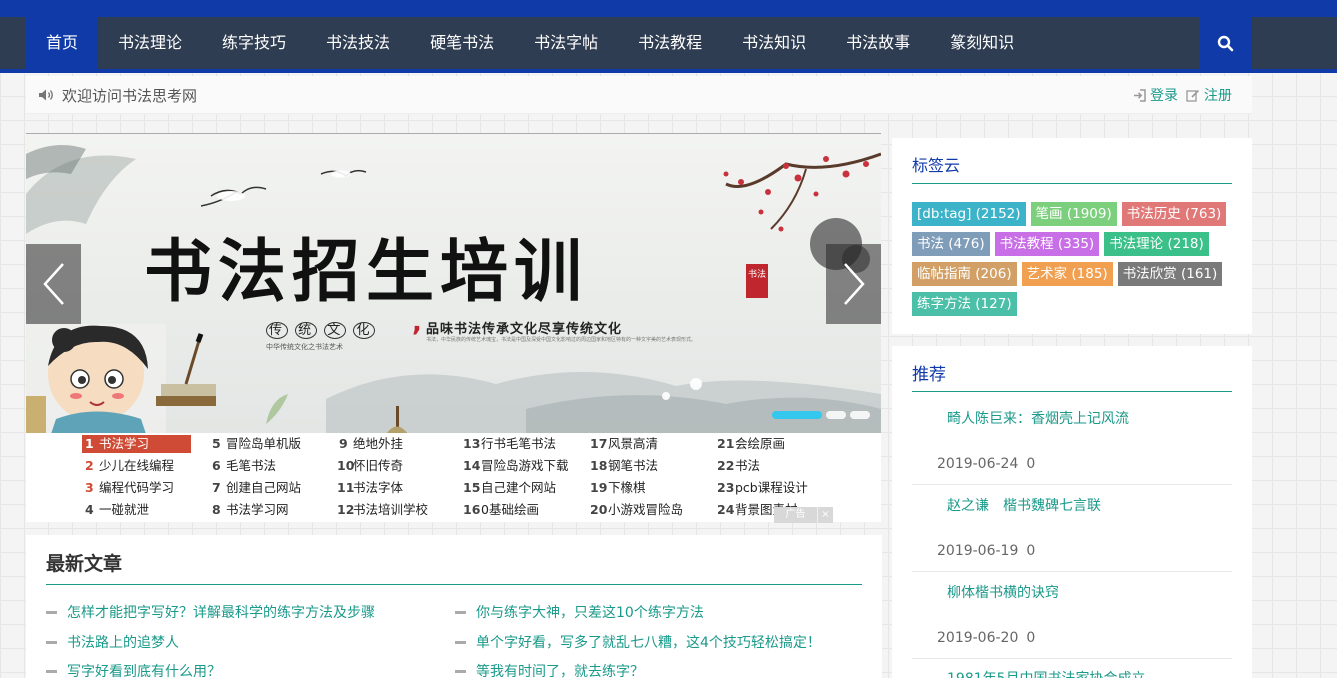 The height and width of the screenshot is (678, 1337). Describe the element at coordinates (133, 669) in the screenshot. I see `article-link: 写字好看到底有什么用？` at that location.